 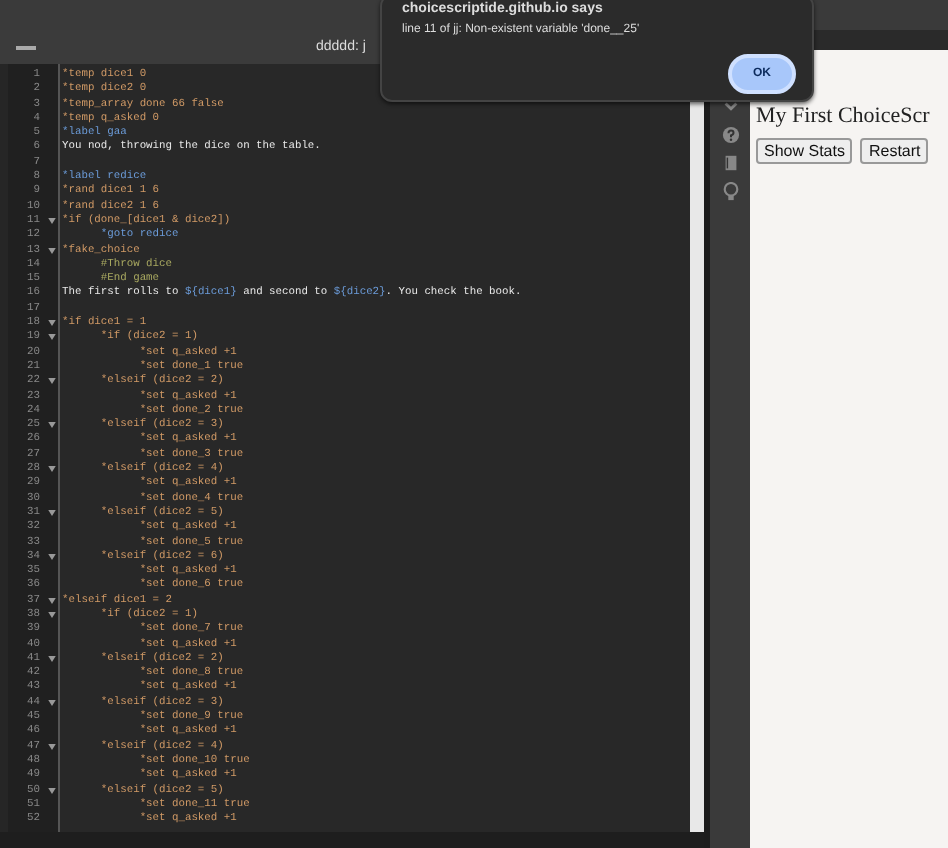 What do you see at coordinates (730, 107) in the screenshot?
I see `chevron-icon` at bounding box center [730, 107].